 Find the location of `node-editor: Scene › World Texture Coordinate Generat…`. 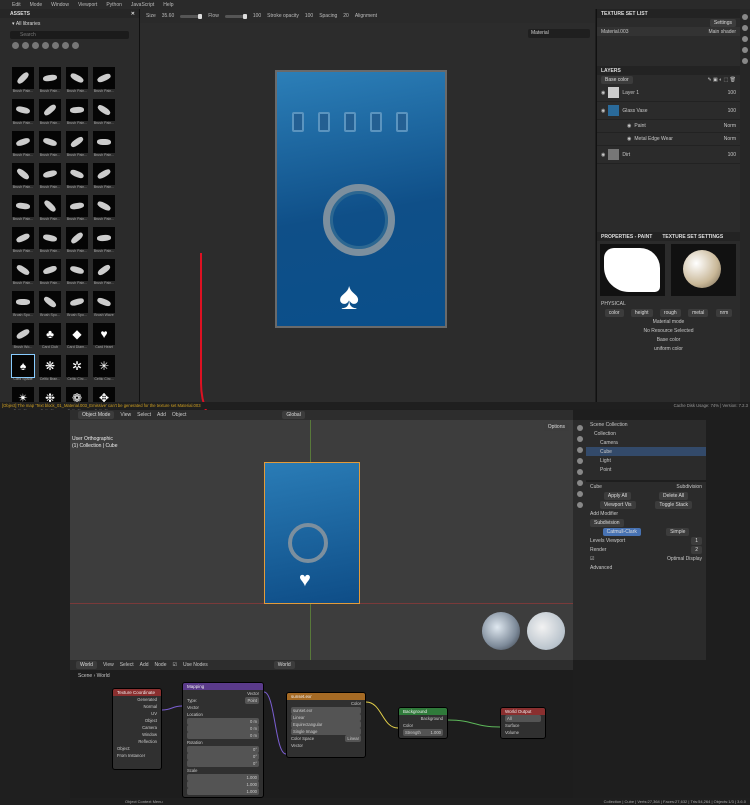

node-editor: Scene › World Texture Coordinate Generat… is located at coordinates (321, 735).